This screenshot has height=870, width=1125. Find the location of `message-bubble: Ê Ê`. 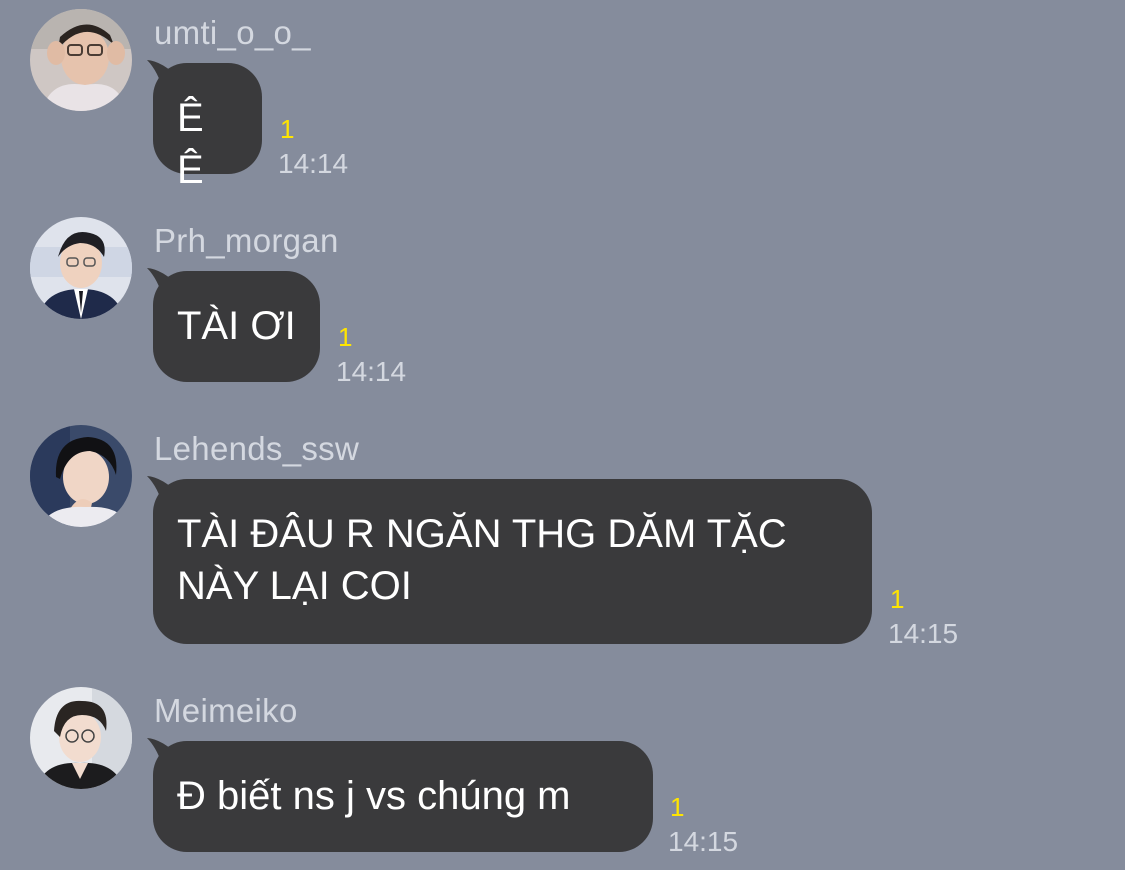

message-bubble: Ê Ê is located at coordinates (204, 126).